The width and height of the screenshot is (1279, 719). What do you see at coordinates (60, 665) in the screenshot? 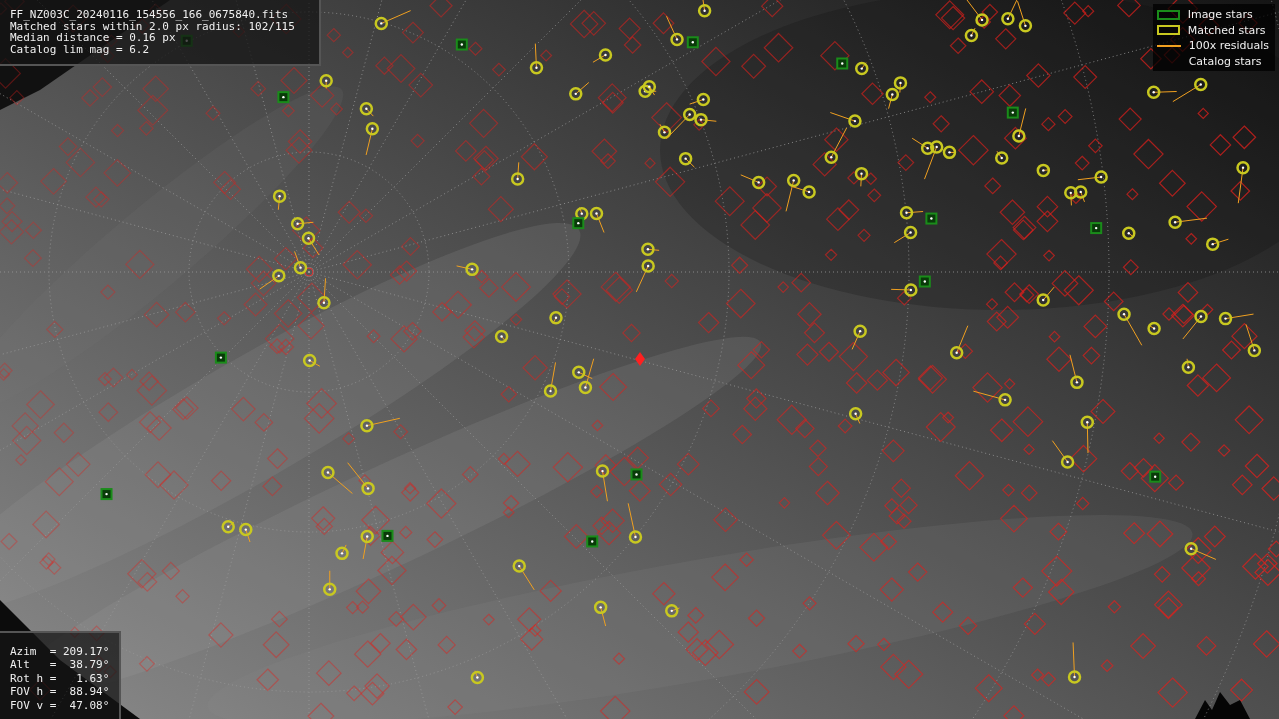
I see `pointing-line: Alt = 38.79°` at bounding box center [60, 665].